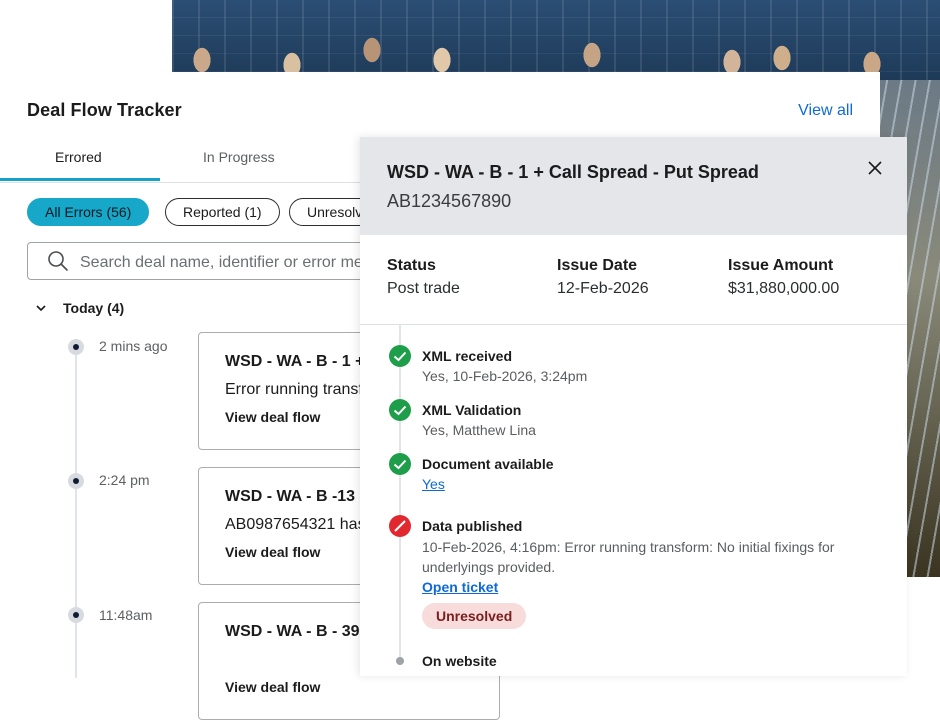 The image size is (940, 720). Describe the element at coordinates (474, 616) in the screenshot. I see `status-badge: Unresolved` at that location.